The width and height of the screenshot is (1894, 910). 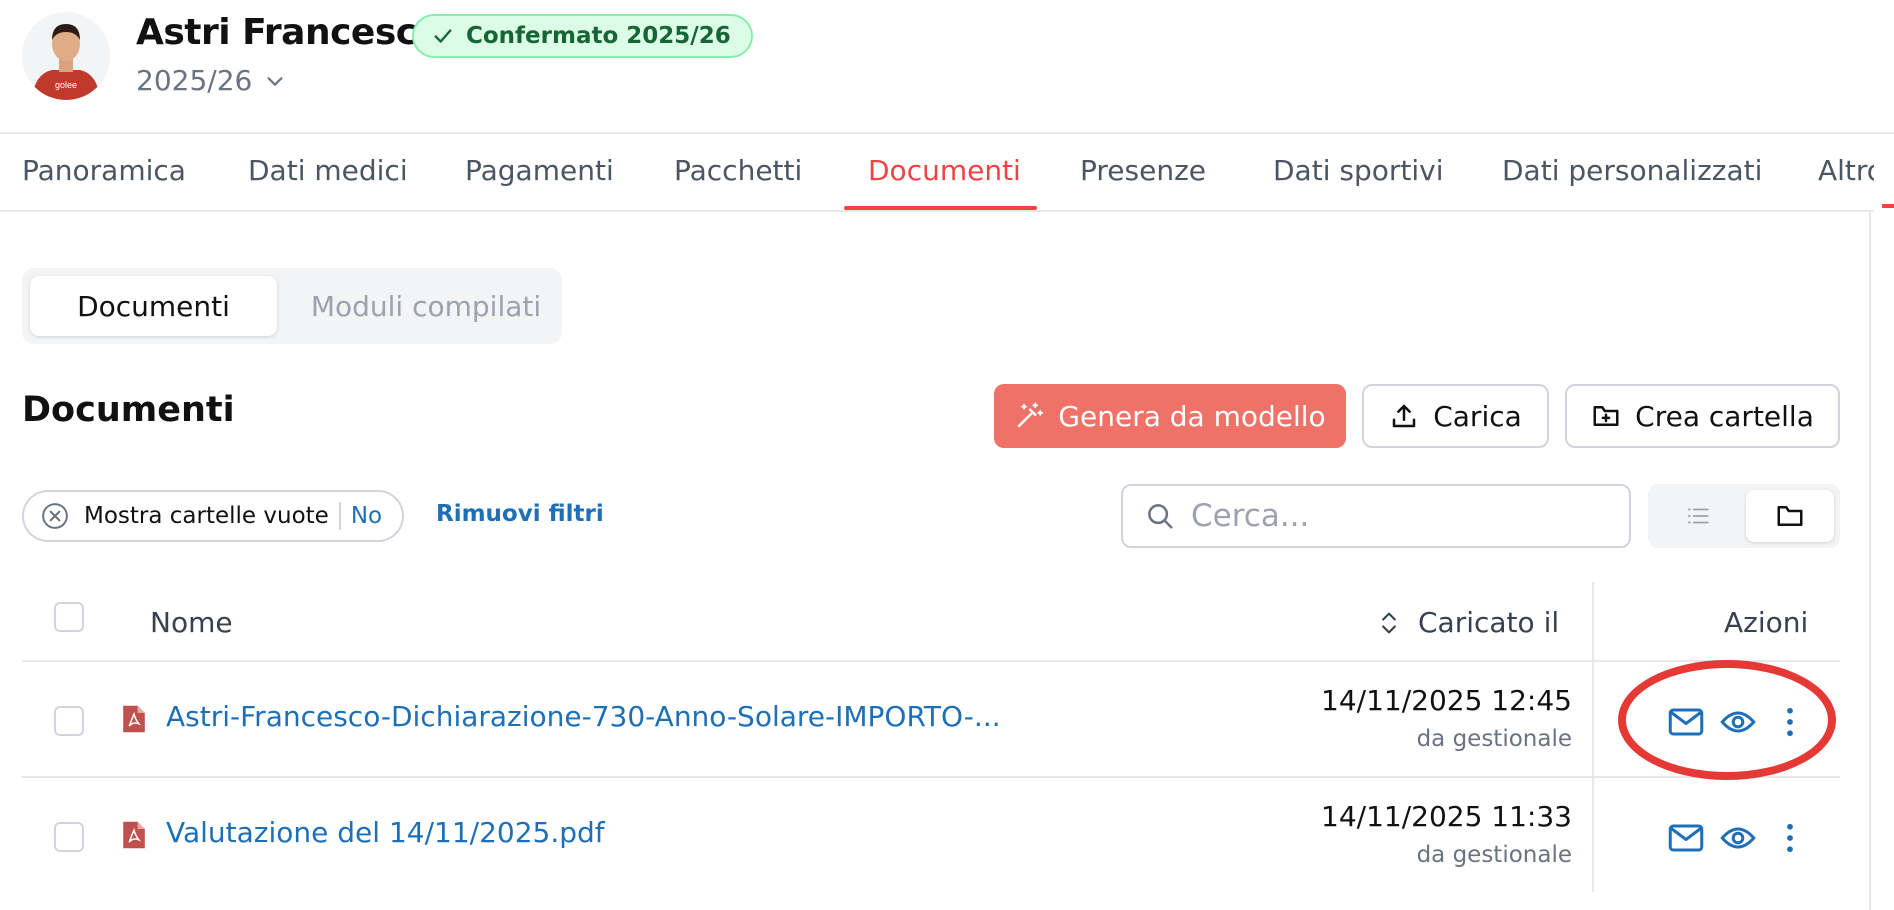 I want to click on upload-icon, so click(x=1404, y=416).